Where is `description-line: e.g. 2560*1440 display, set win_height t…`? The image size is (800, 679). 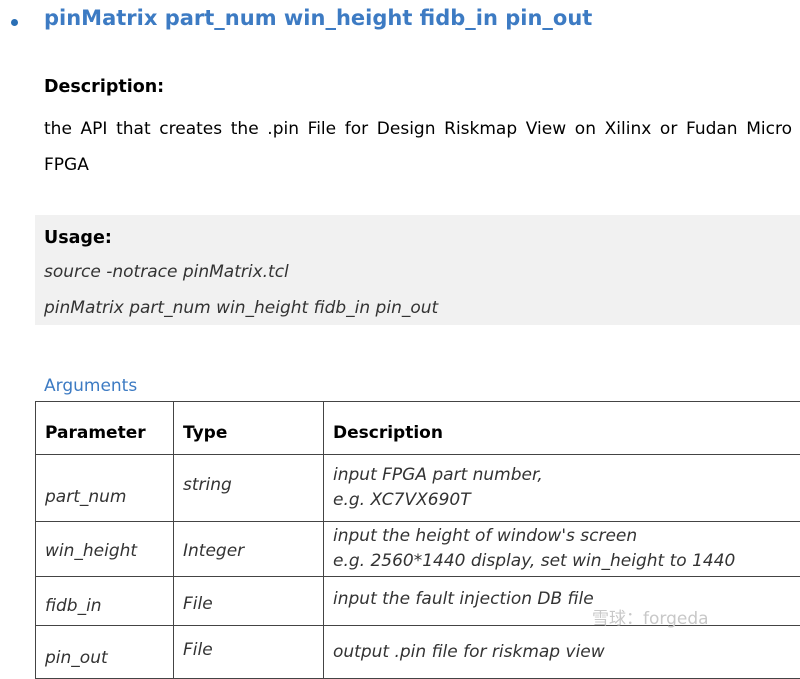
description-line: e.g. 2560*1440 display, set win_height t… is located at coordinates (562, 561).